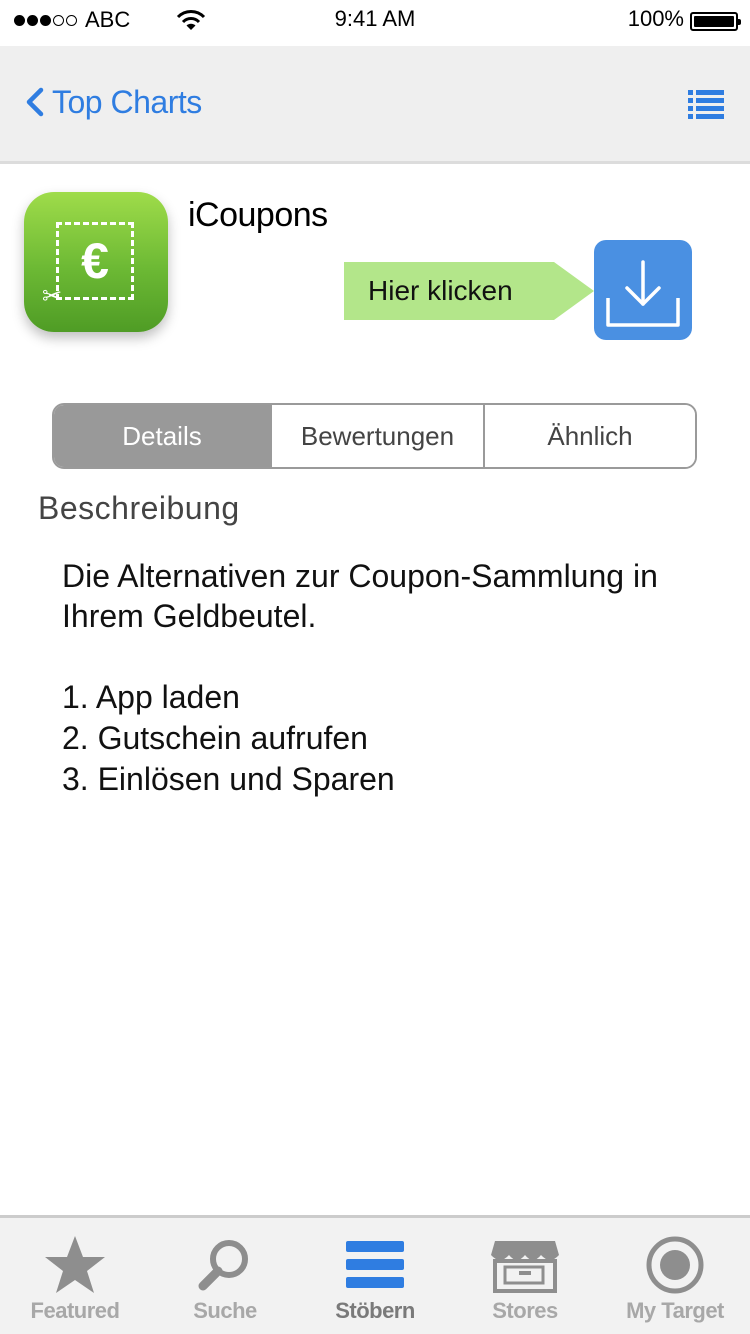  I want to click on download-button, so click(643, 290).